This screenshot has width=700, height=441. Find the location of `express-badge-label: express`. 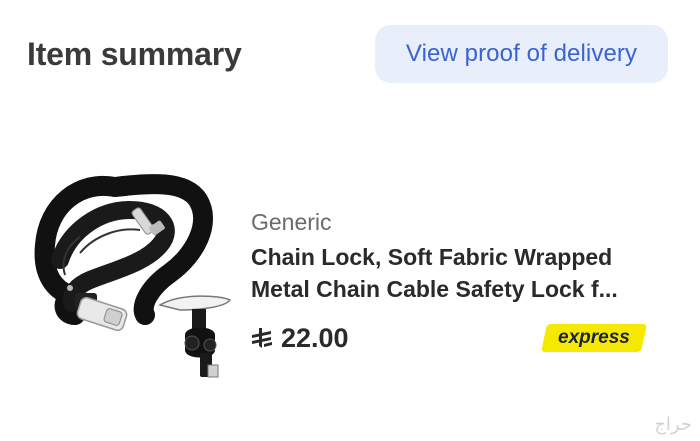

express-badge-label: express is located at coordinates (594, 337).